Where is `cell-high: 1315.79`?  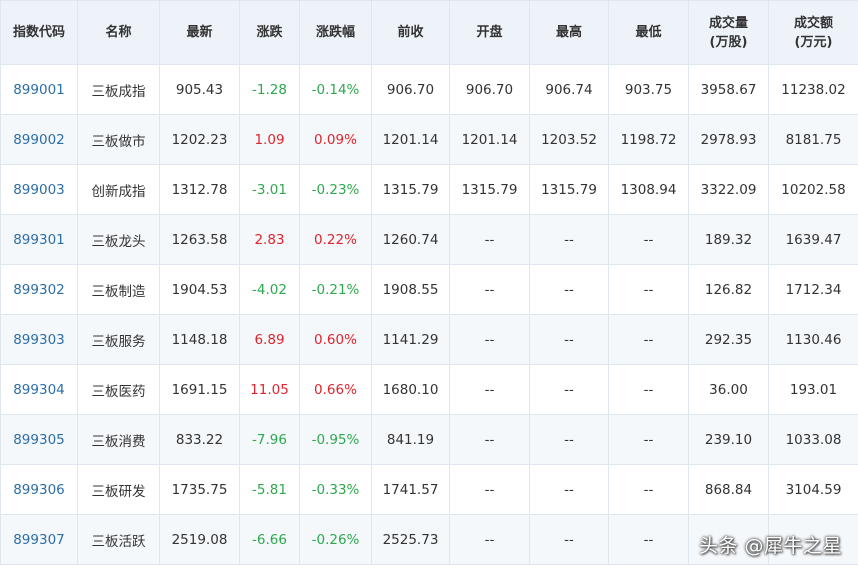 cell-high: 1315.79 is located at coordinates (569, 189).